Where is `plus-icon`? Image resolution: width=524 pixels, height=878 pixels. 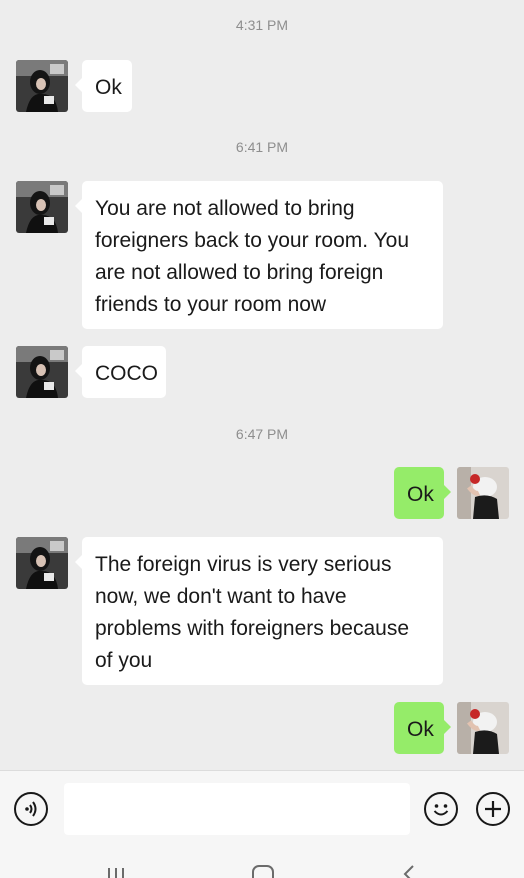 plus-icon is located at coordinates (493, 809).